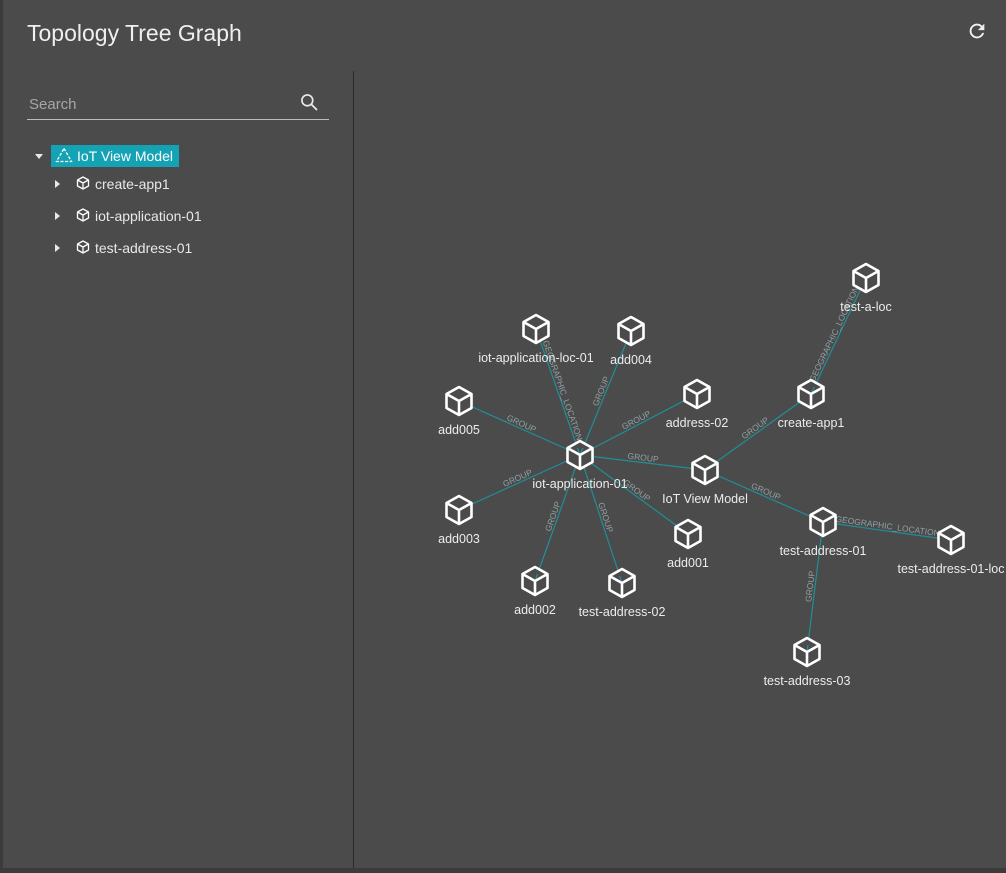 The image size is (1006, 873). I want to click on node-label: iot-application-loc-01, so click(535, 358).